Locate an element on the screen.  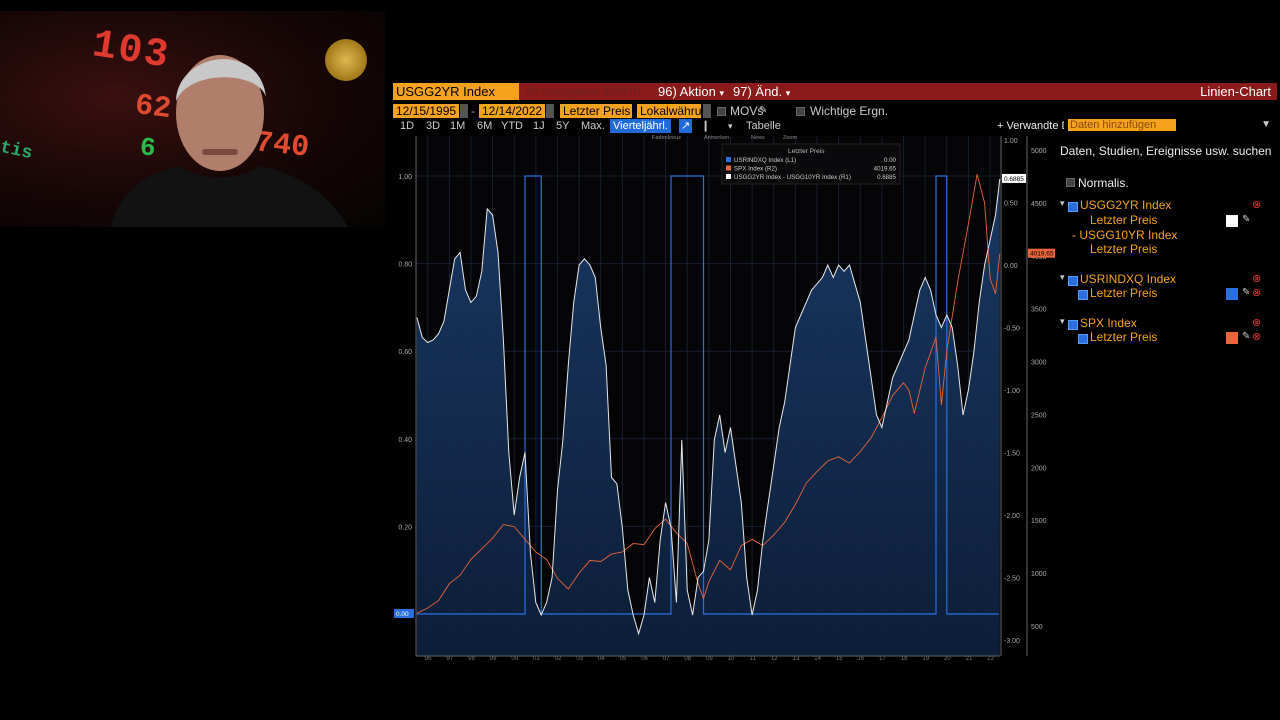
ghost-text: 96 Vorgegeben ERRTR is located at coordinates (584, 92).